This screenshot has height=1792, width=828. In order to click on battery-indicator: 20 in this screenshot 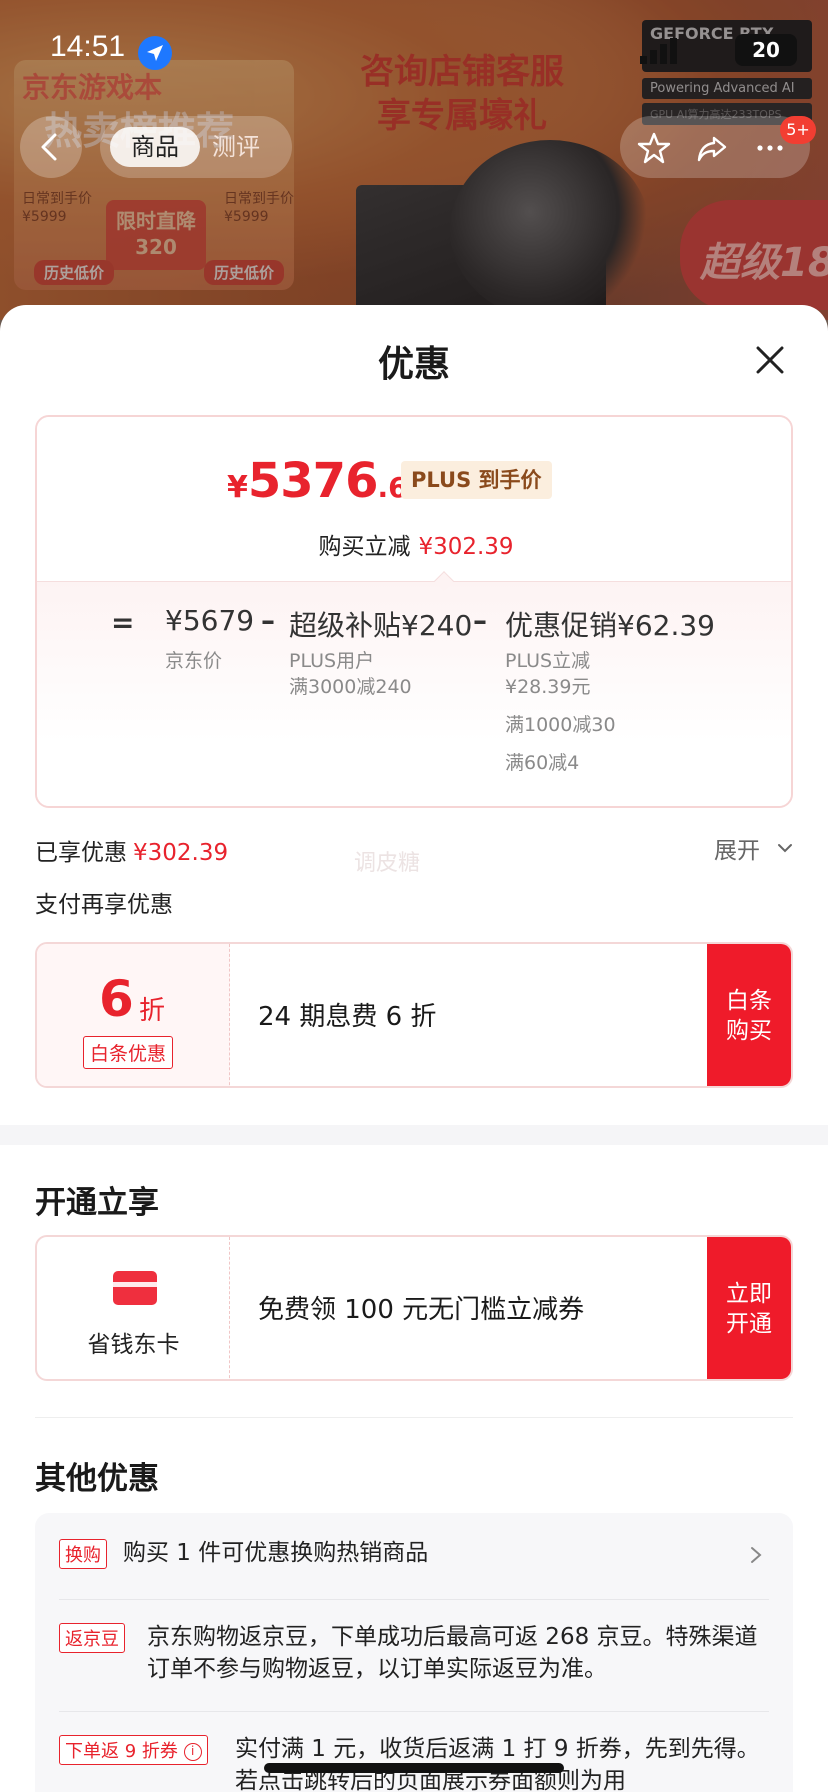, I will do `click(766, 50)`.